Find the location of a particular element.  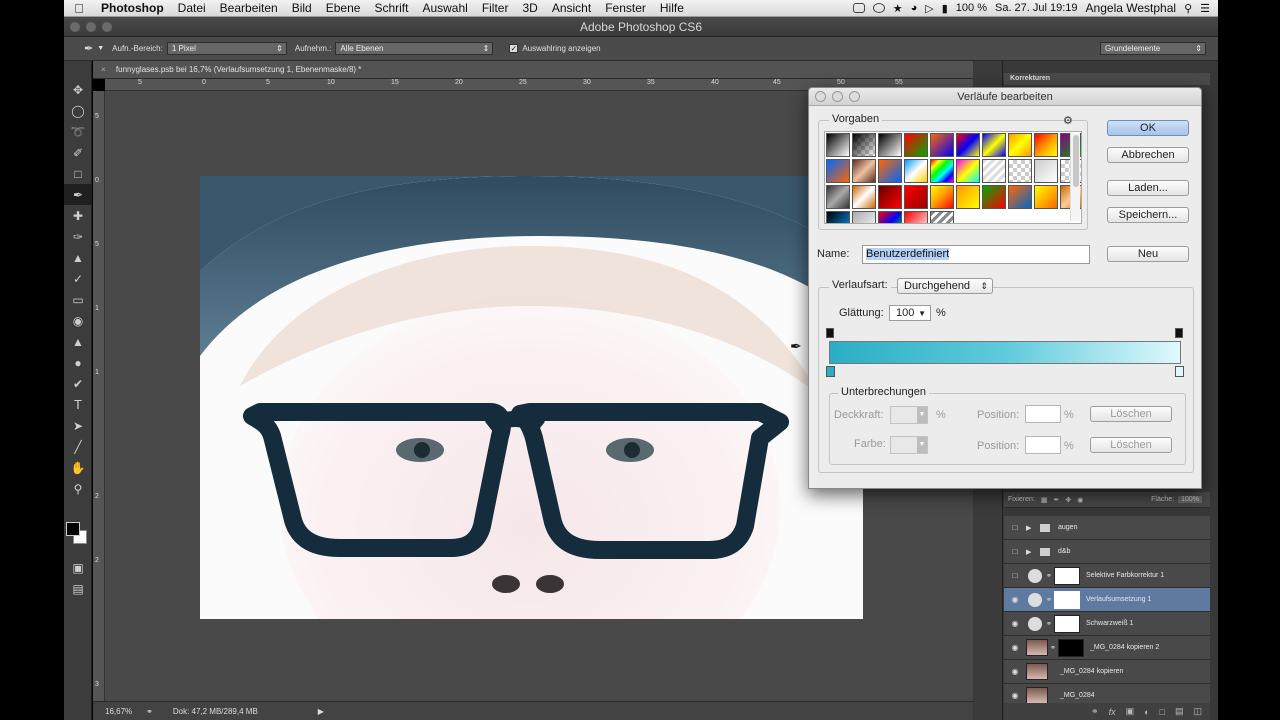

menu-filter: Filter is located at coordinates (495, 8).